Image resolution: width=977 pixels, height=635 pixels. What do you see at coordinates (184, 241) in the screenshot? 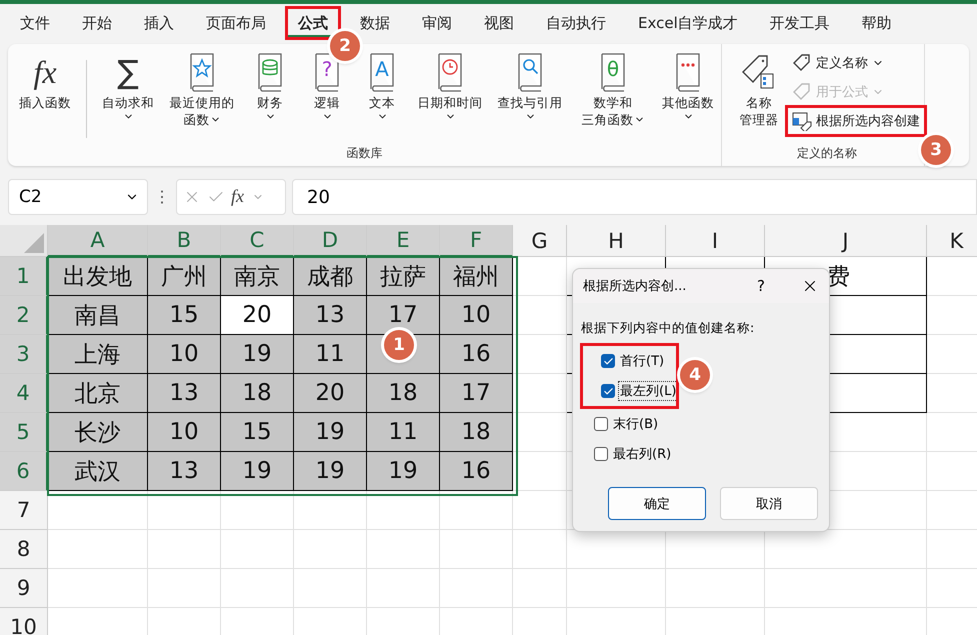
I see `column-header: B` at bounding box center [184, 241].